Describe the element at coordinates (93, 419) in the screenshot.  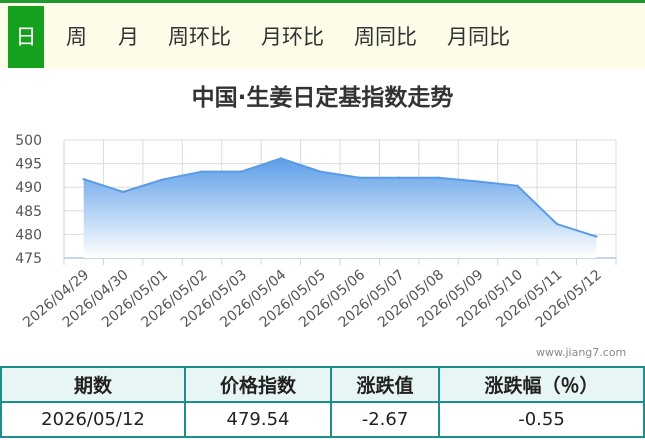
I see `cell-period: 2026/05/12` at that location.